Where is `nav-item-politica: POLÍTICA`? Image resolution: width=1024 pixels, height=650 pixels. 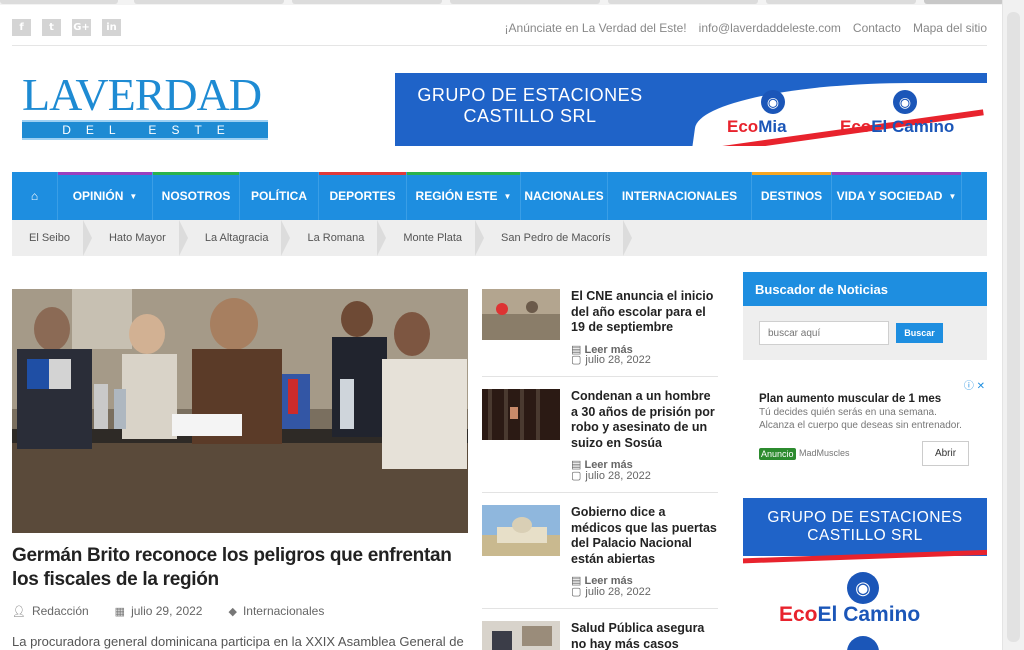
nav-item-politica: POLÍTICA is located at coordinates (279, 196).